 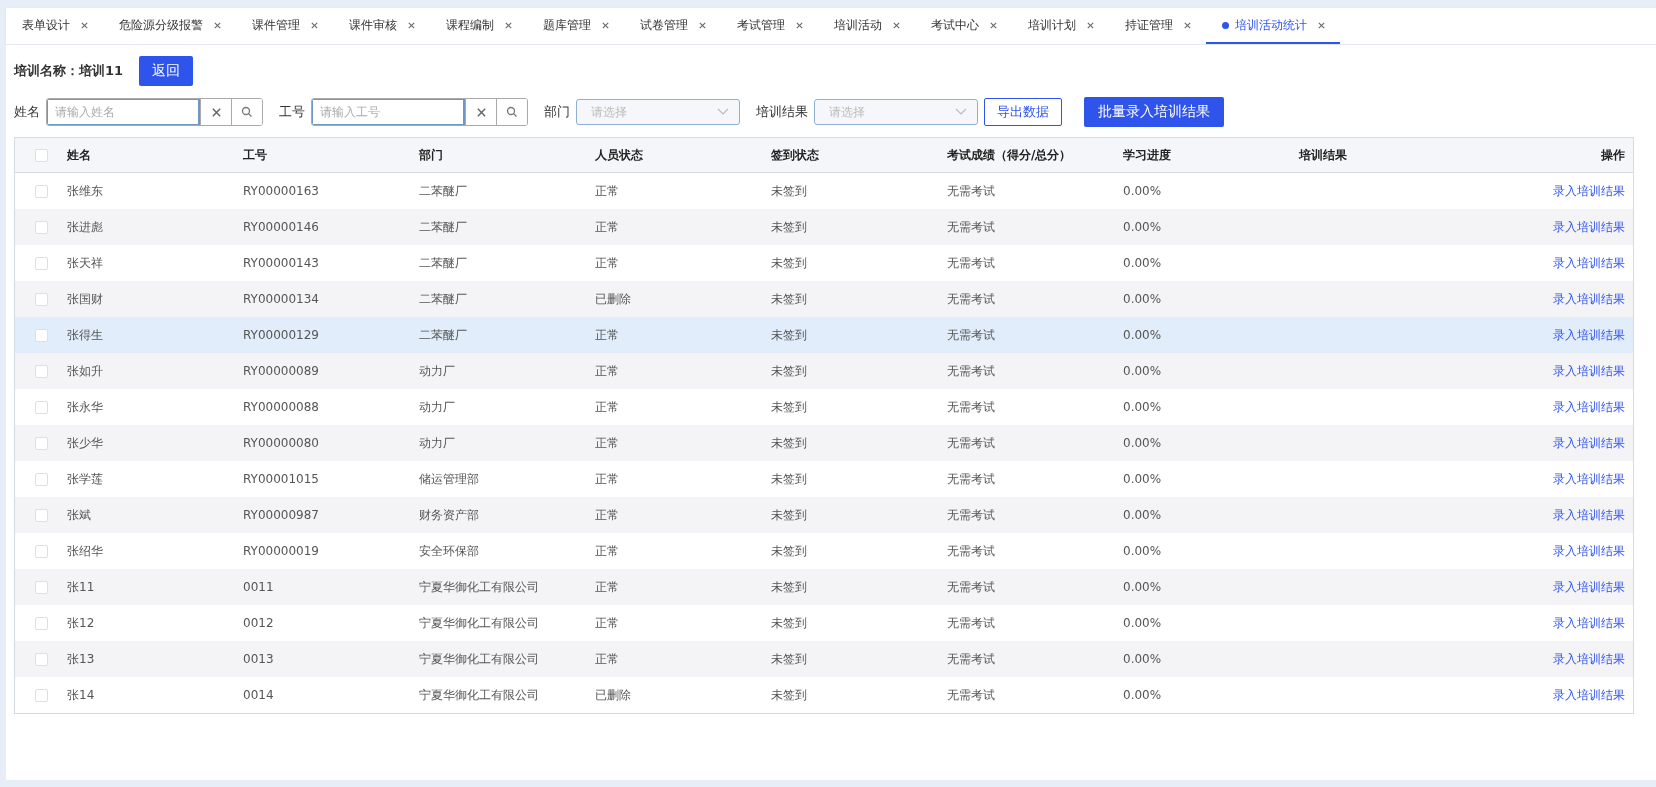 What do you see at coordinates (373, 25) in the screenshot?
I see `tab-label: 课件审核` at bounding box center [373, 25].